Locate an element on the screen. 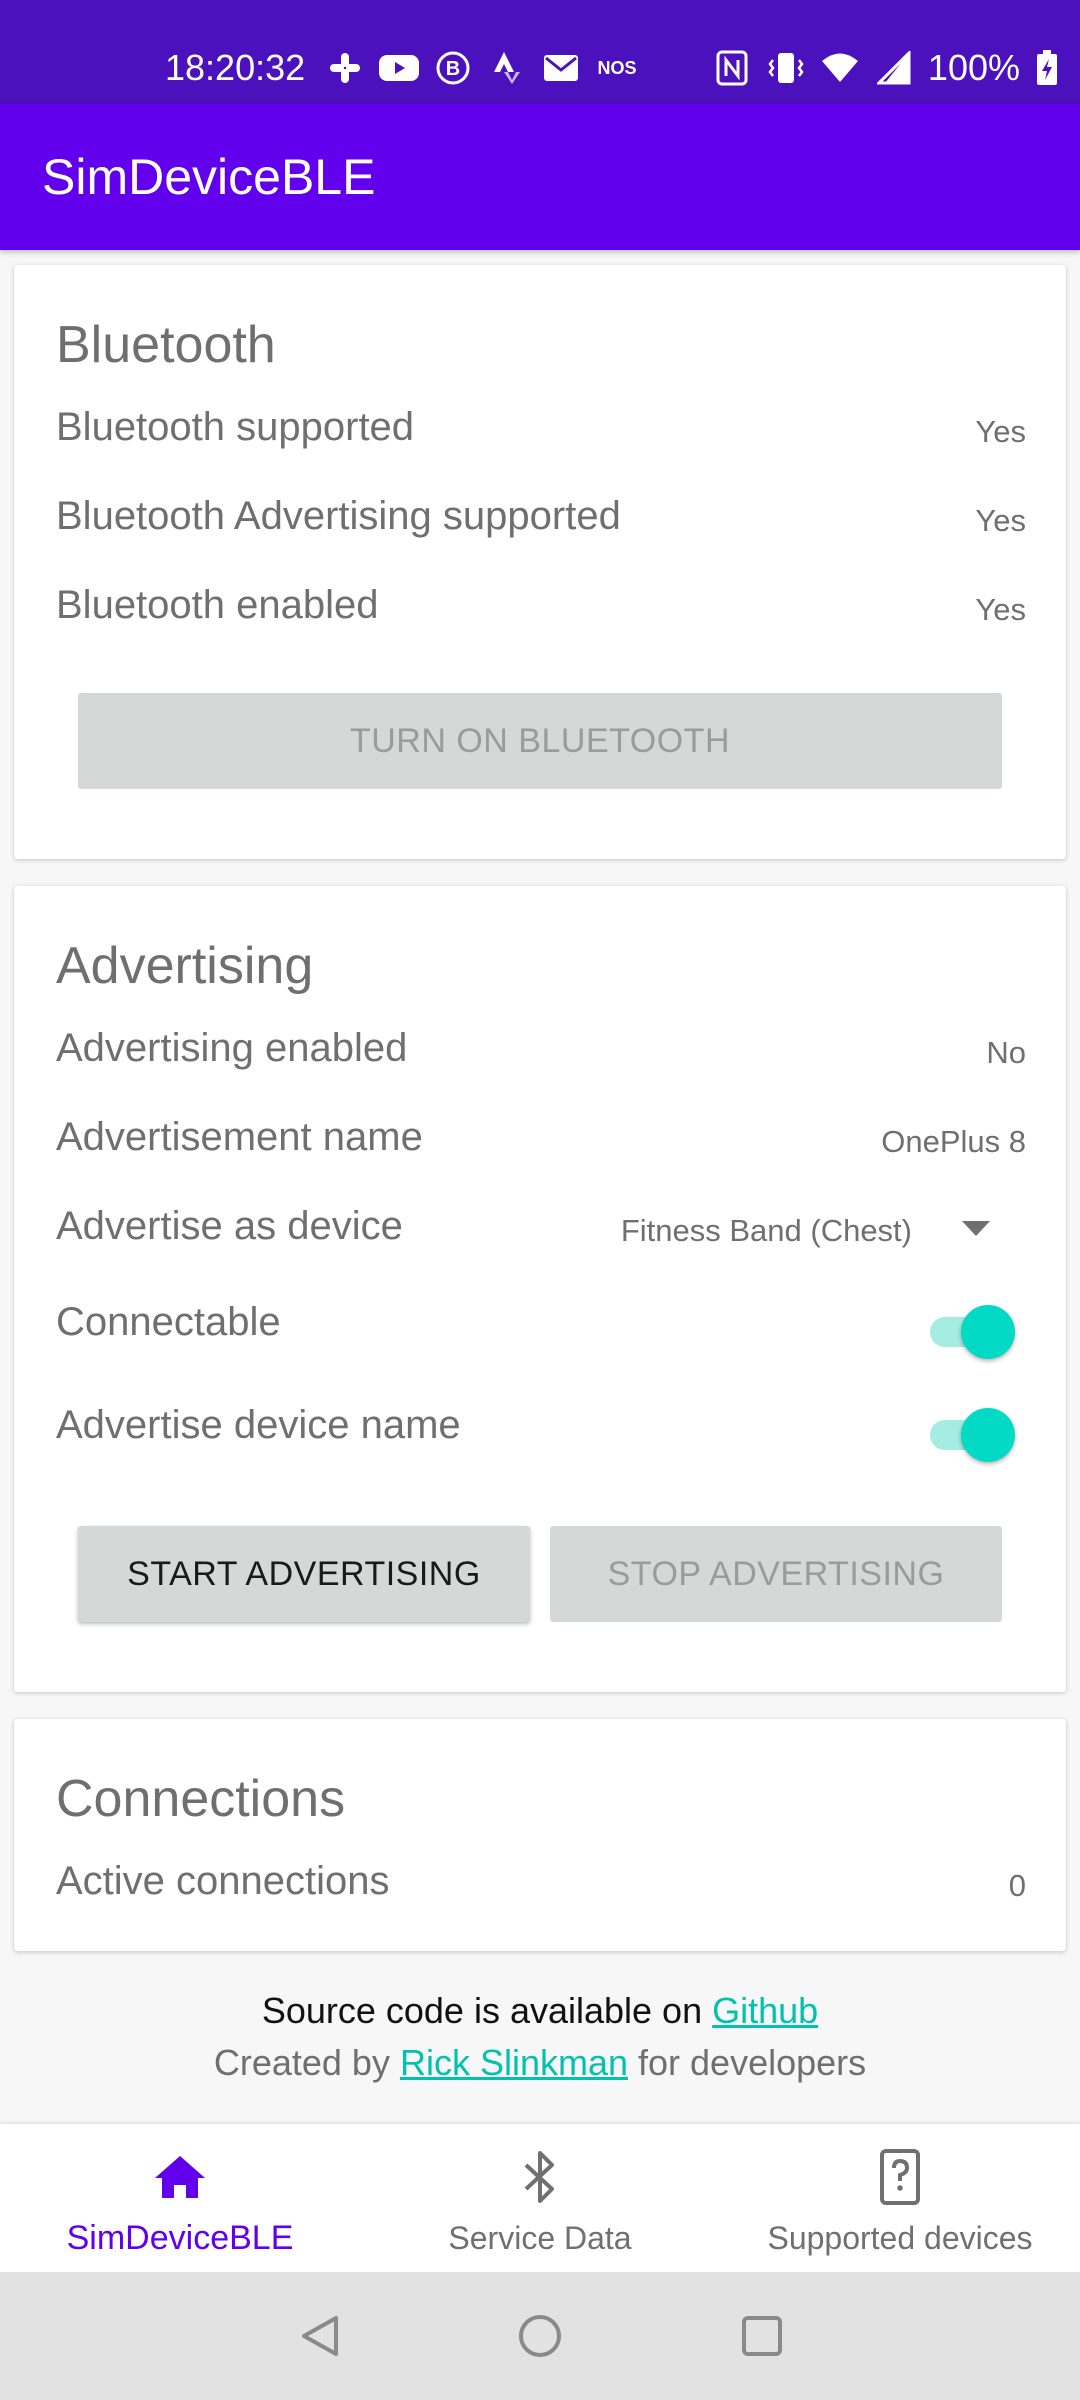 This screenshot has height=2400, width=1080. home-button-icon is located at coordinates (540, 2336).